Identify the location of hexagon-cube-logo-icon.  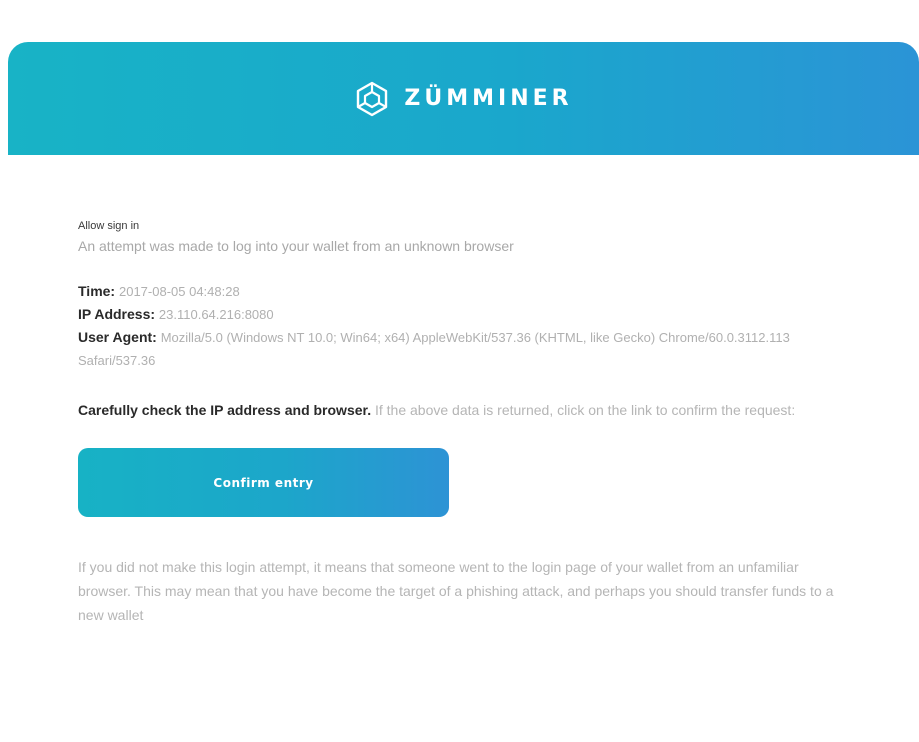
(372, 98).